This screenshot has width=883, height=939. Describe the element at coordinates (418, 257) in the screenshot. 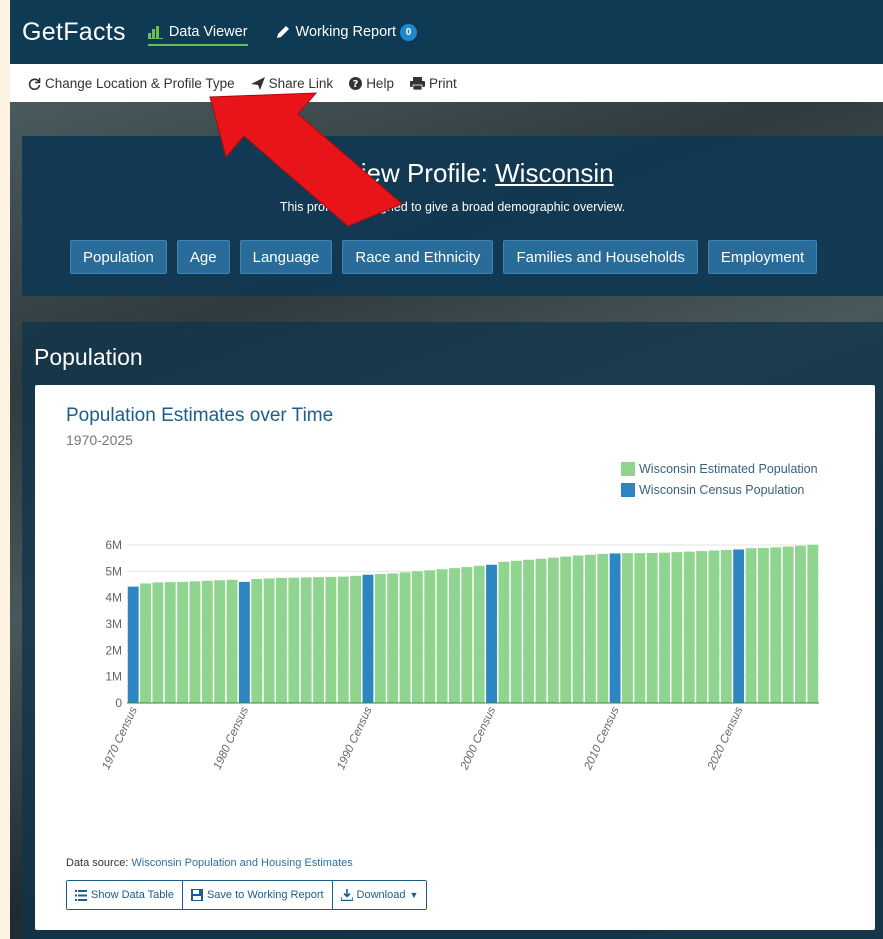

I see `tab-race-ethnicity: Race and Ethnicity` at that location.